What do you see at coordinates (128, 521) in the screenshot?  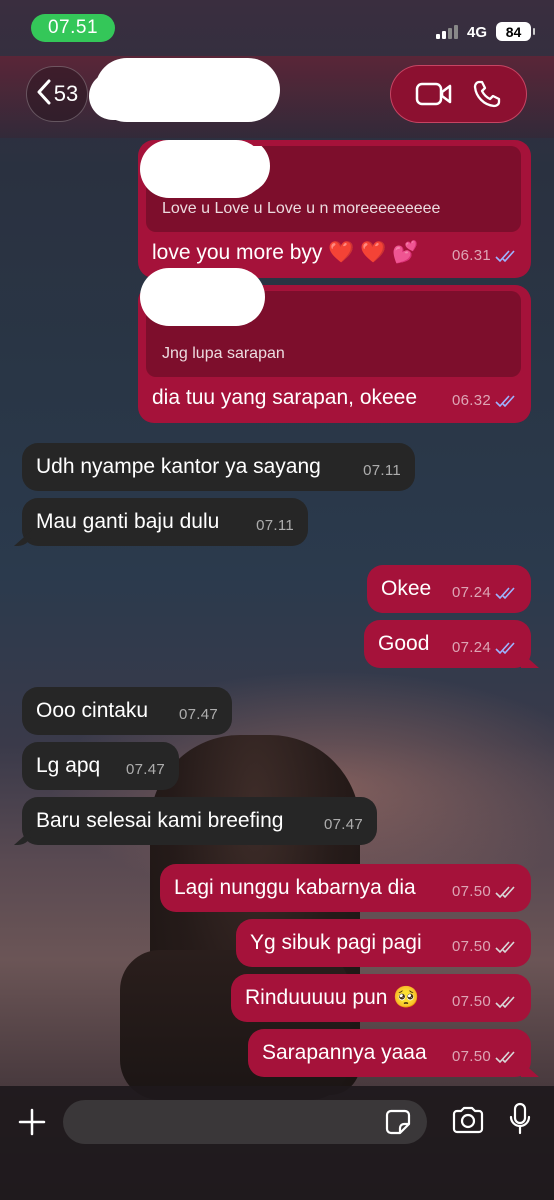 I see `message-text: Mau ganti baju dulu` at bounding box center [128, 521].